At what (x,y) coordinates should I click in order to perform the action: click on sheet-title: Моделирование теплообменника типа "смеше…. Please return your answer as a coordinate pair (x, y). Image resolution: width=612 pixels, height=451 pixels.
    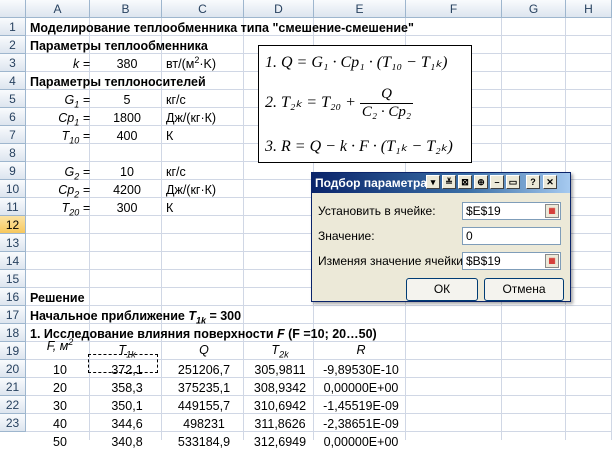
    Looking at the image, I should click on (222, 28).